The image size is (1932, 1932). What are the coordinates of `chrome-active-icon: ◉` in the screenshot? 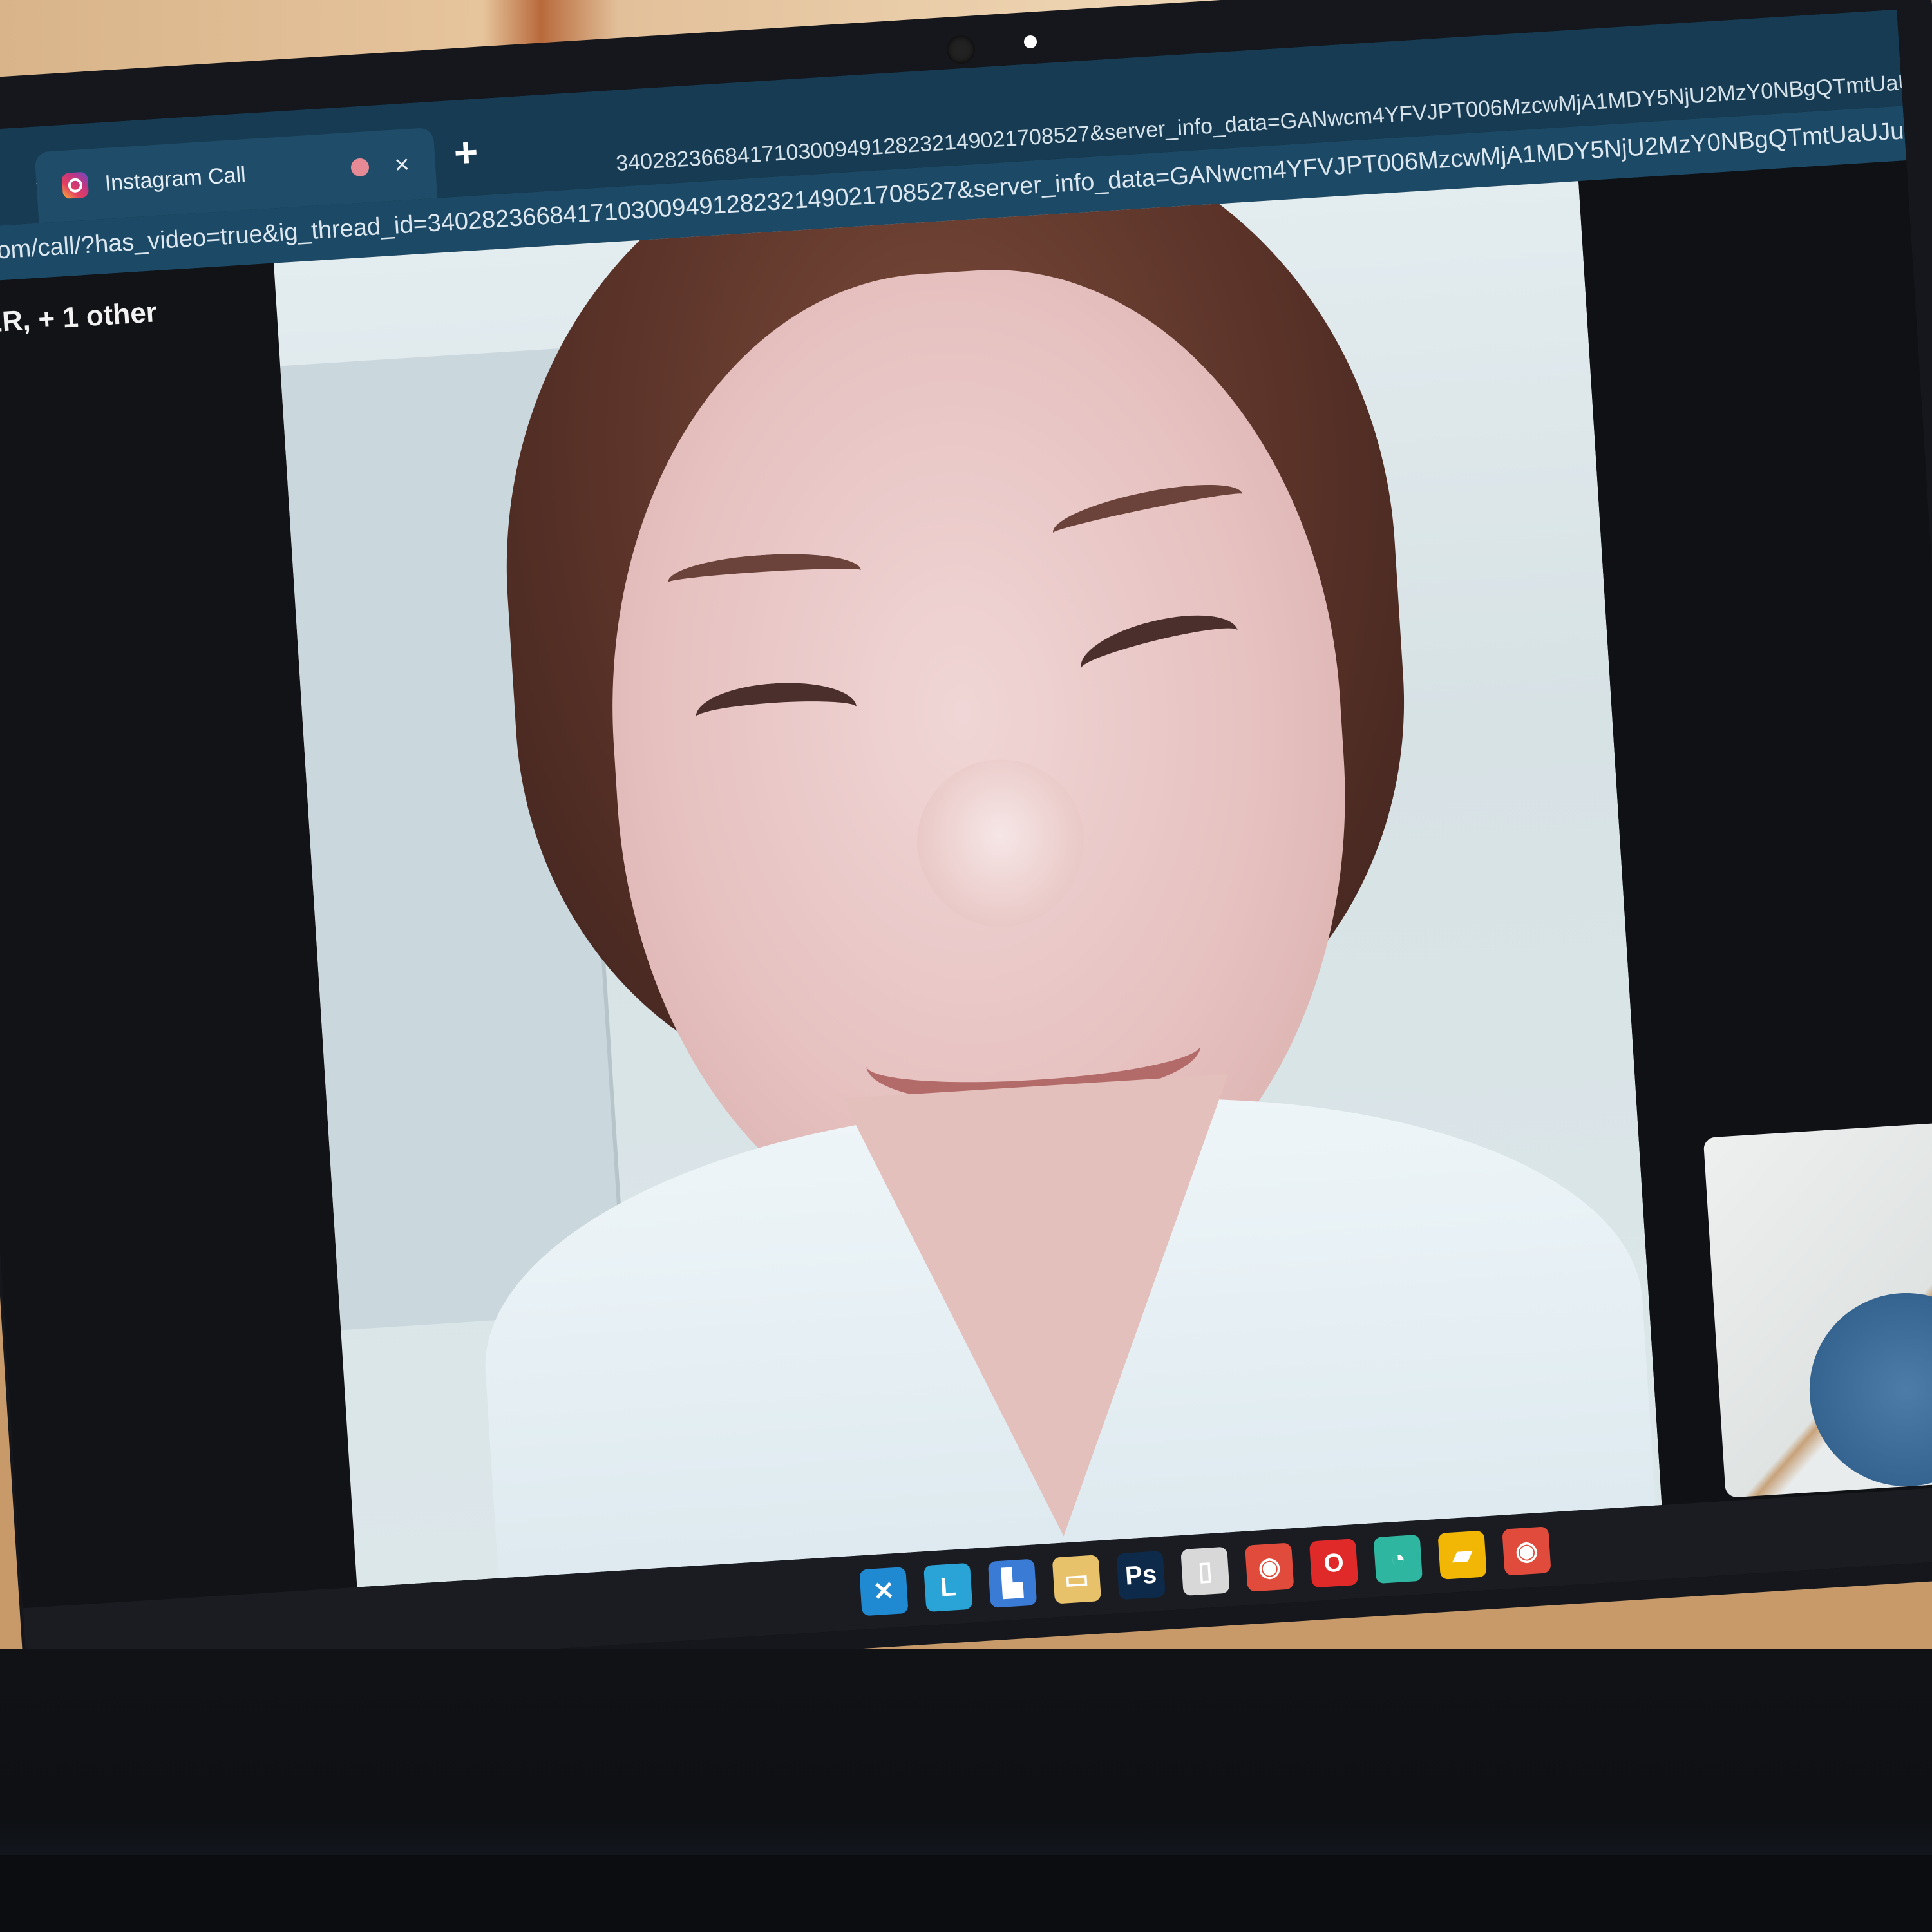 It's located at (1527, 1551).